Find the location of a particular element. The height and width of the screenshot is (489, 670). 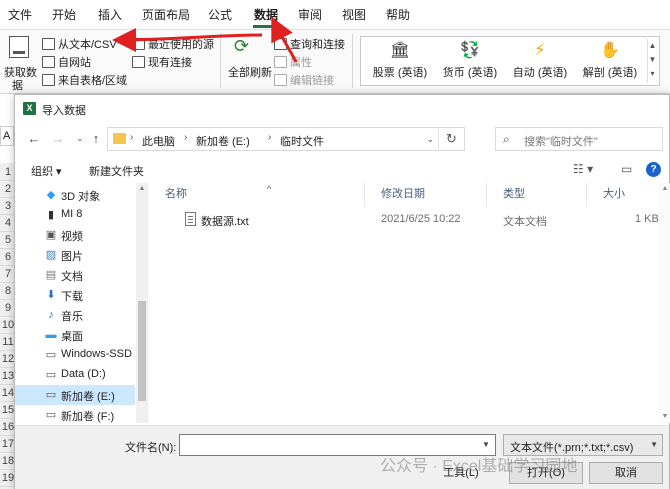

file-name-input: ▼ is located at coordinates (337, 445).